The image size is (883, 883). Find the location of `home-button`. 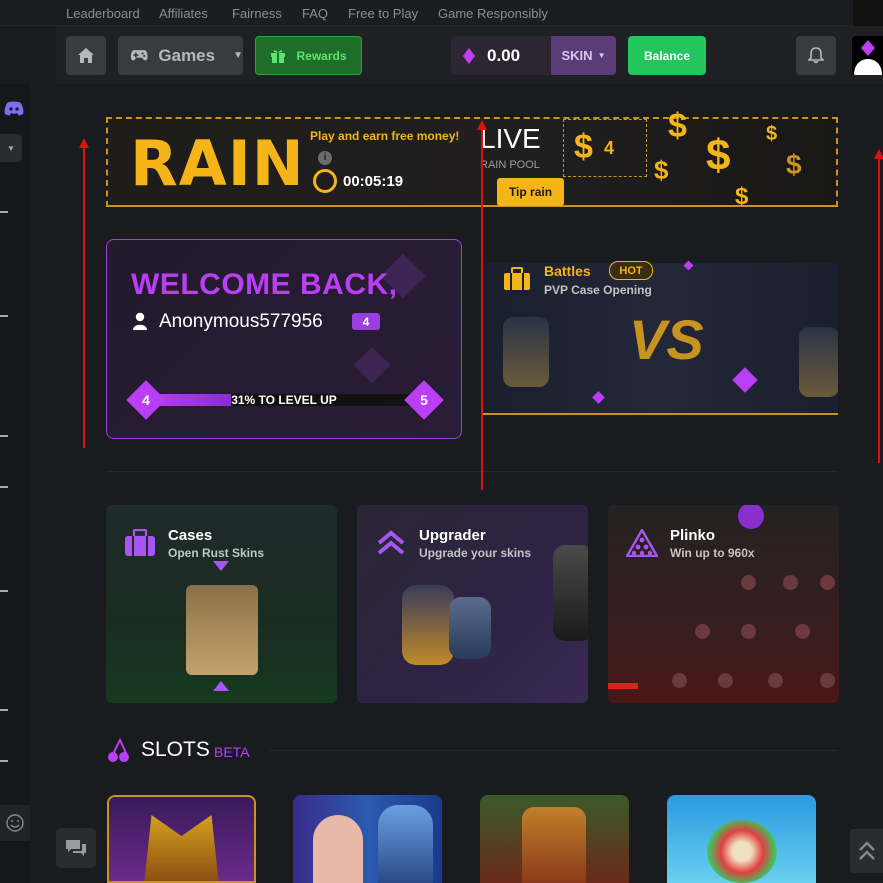

home-button is located at coordinates (86, 55).